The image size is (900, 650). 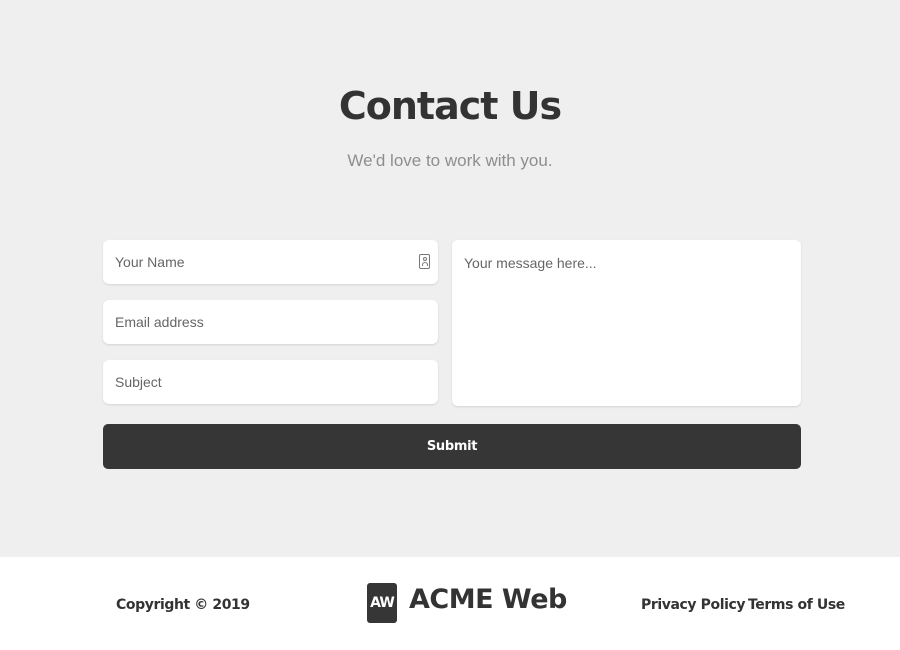 What do you see at coordinates (183, 605) in the screenshot?
I see `copyright-text: Copyright © 2019` at bounding box center [183, 605].